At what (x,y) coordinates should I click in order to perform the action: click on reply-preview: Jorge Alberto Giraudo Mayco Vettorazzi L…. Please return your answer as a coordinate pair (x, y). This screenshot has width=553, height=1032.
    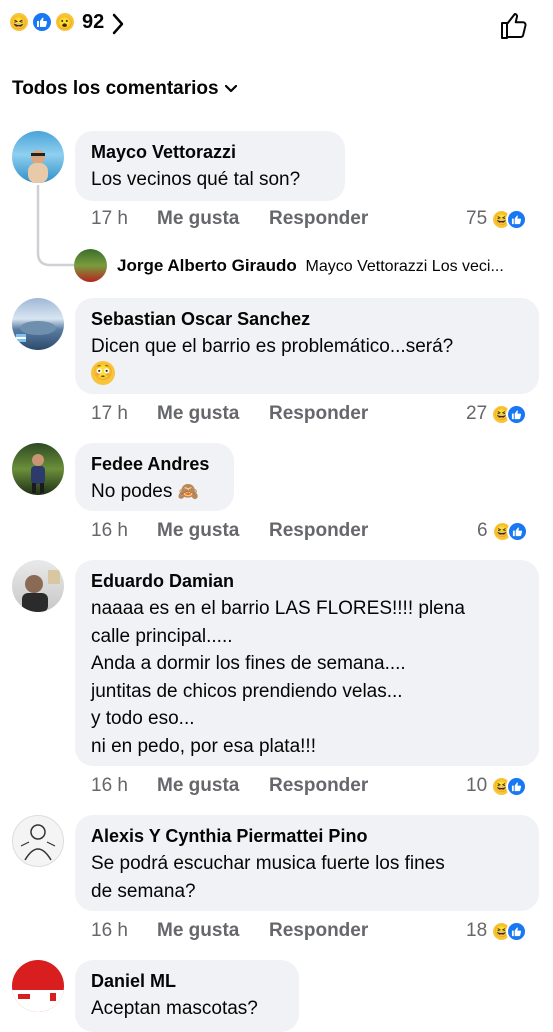
    Looking at the image, I should click on (310, 266).